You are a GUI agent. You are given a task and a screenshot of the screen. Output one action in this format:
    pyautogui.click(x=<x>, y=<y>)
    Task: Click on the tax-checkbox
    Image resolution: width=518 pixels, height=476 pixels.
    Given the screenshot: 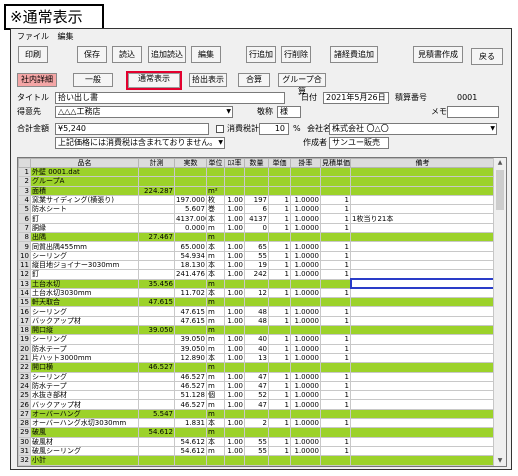 What is the action you would take?
    pyautogui.click(x=220, y=129)
    